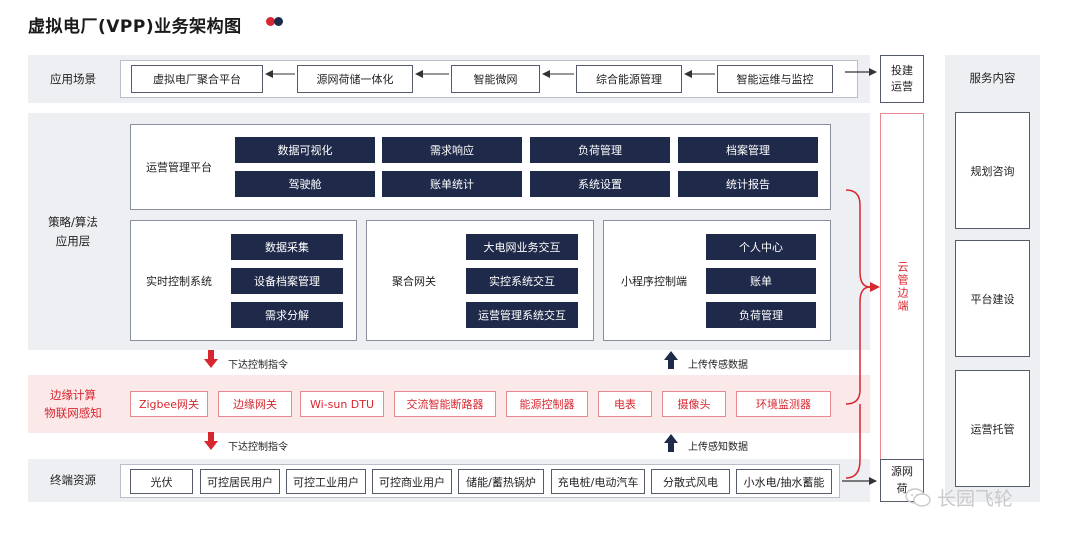  I want to click on brace-connector, so click(858, 297).